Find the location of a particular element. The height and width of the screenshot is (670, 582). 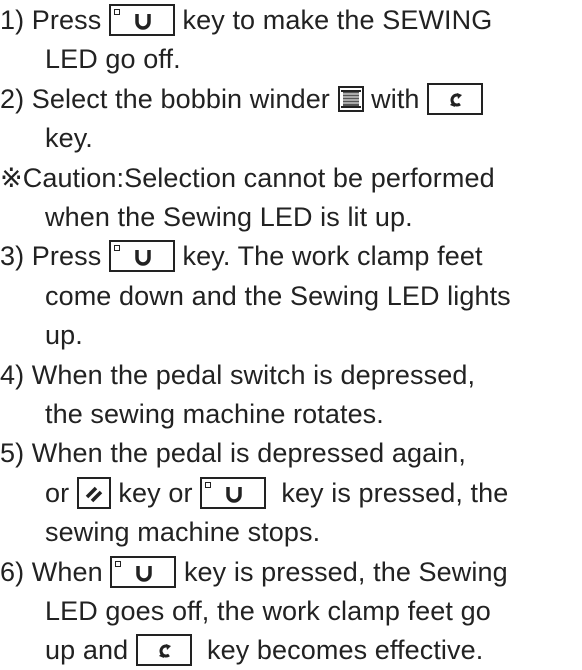

step-6-pre: 6) When is located at coordinates (55, 572).